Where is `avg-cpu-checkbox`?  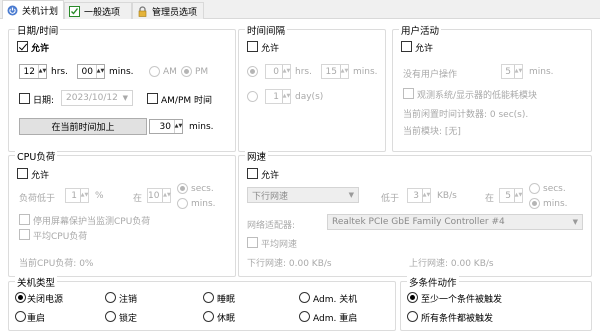 avg-cpu-checkbox is located at coordinates (24, 234).